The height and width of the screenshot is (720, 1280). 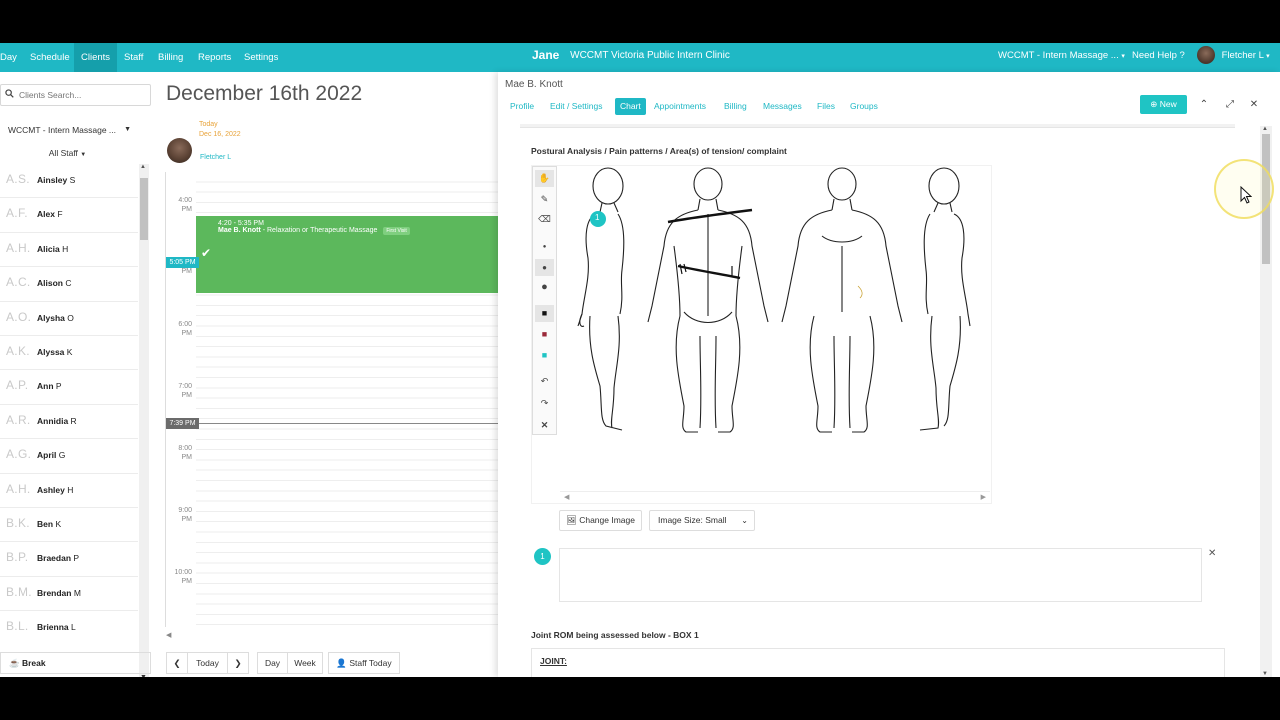 I want to click on staff-list-item: A.O. Alysha O, so click(x=69, y=319).